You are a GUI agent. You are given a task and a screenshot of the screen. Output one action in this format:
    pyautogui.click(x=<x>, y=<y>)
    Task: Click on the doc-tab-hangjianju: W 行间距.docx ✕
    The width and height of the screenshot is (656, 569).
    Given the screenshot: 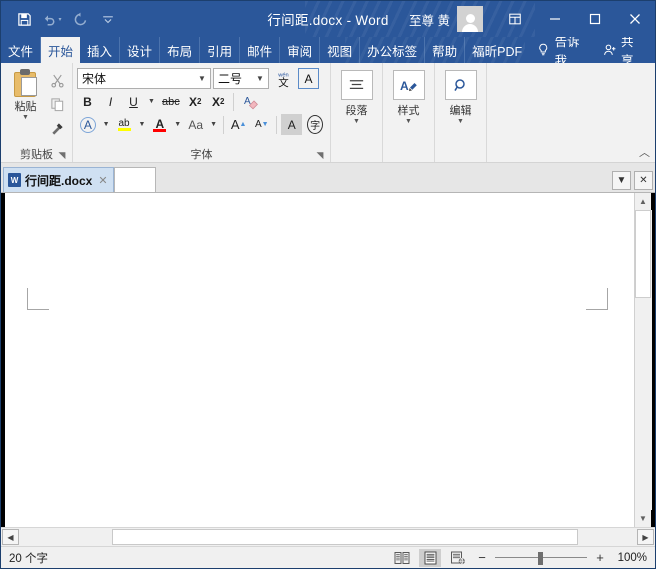 What is the action you would take?
    pyautogui.click(x=58, y=179)
    